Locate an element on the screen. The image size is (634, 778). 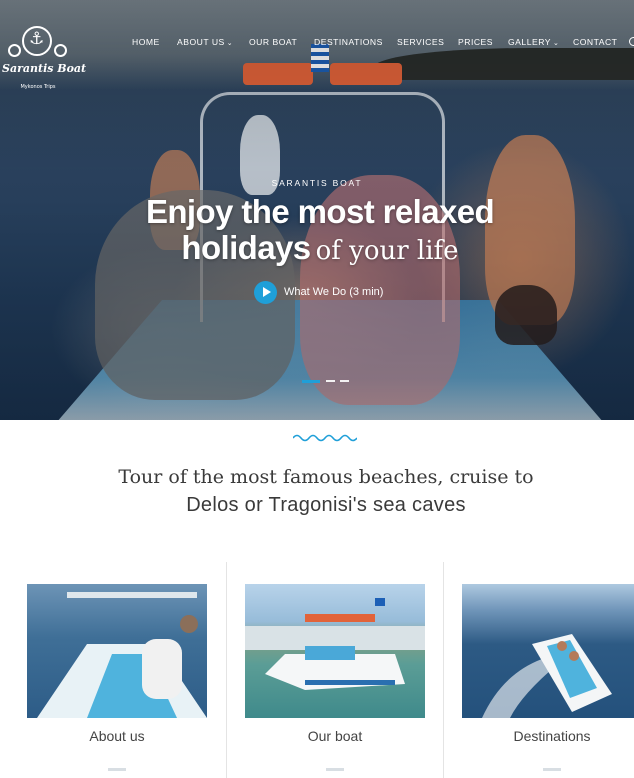
nav-item-our-boat: OUR BOAT is located at coordinates (273, 42).